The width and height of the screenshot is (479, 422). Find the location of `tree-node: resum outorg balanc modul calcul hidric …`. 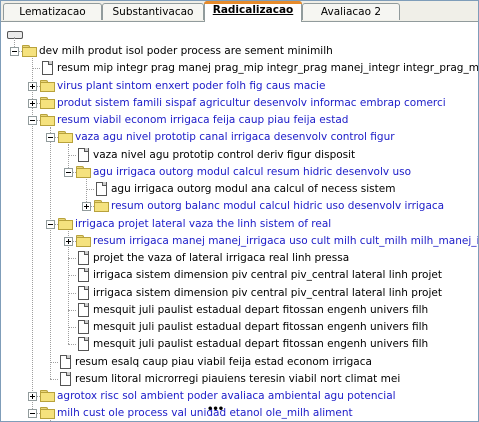

tree-node: resum outorg balanc modul calcul hidric … is located at coordinates (239, 206).